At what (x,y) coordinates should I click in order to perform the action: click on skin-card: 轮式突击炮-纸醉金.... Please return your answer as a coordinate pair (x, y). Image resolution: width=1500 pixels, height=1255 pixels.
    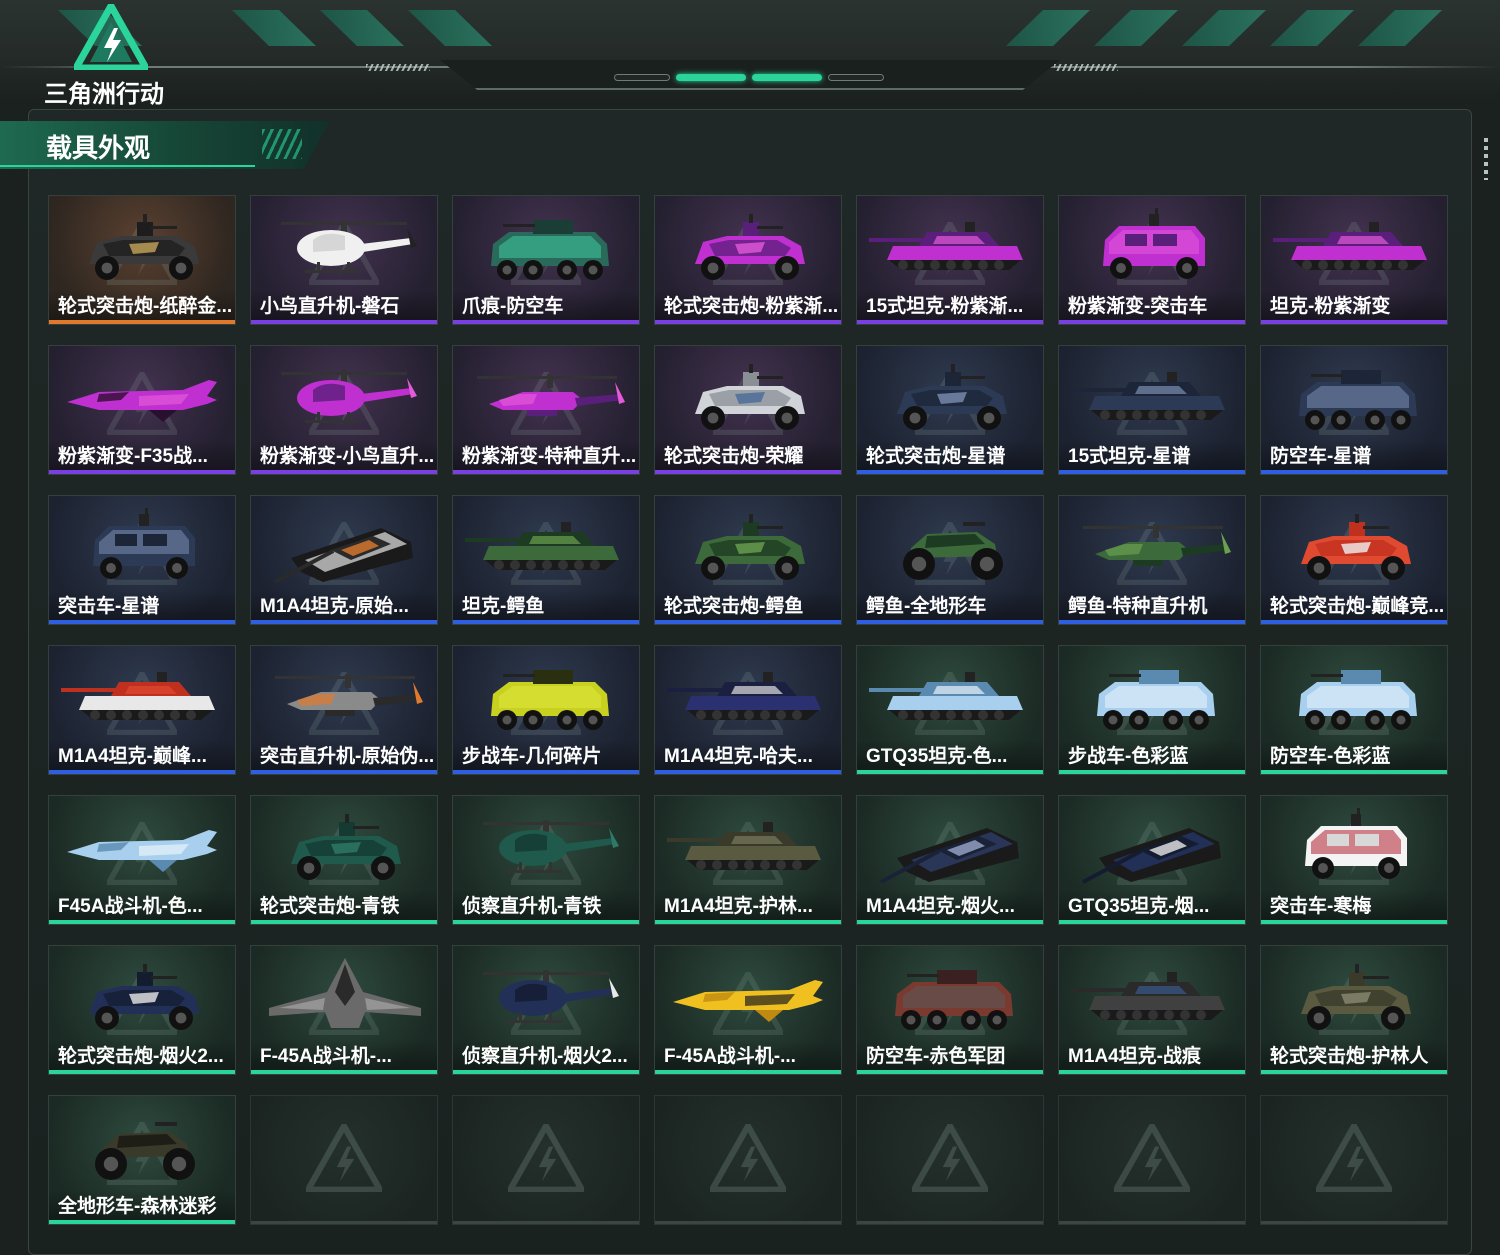
    Looking at the image, I should click on (142, 260).